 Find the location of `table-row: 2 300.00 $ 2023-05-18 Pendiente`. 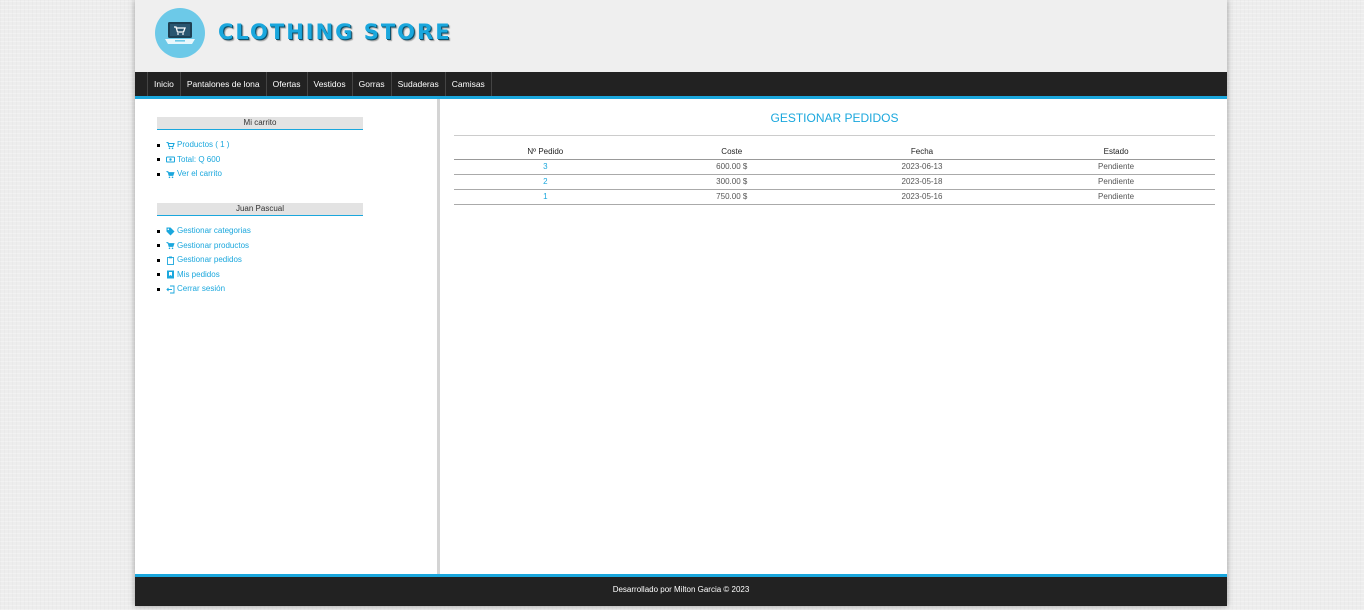

table-row: 2 300.00 $ 2023-05-18 Pendiente is located at coordinates (834, 182).